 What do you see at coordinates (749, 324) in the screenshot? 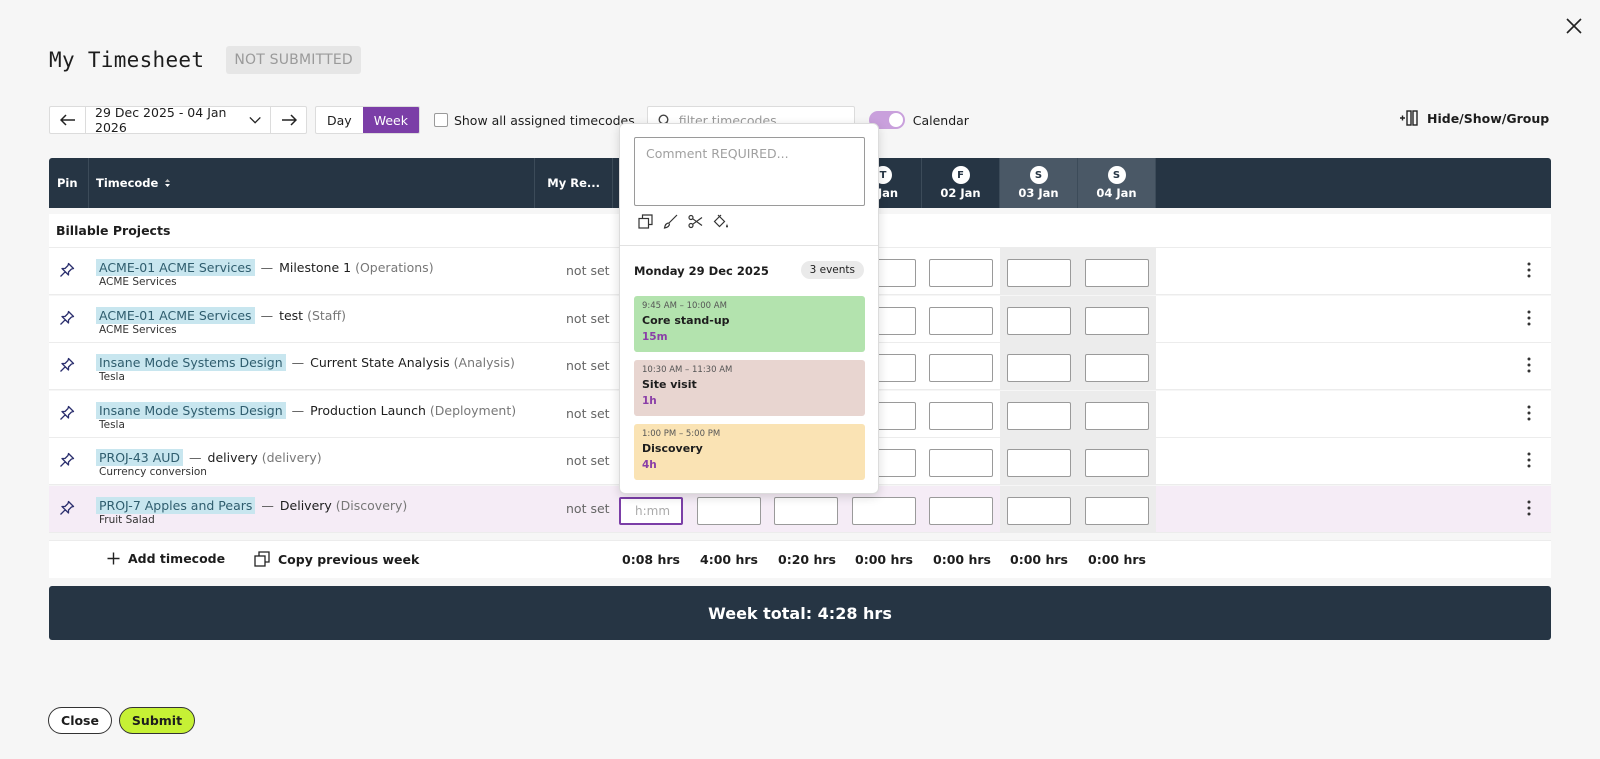
I see `calendar-event: 9:45 AM – 10:00 AM Core stand-up 15m` at bounding box center [749, 324].